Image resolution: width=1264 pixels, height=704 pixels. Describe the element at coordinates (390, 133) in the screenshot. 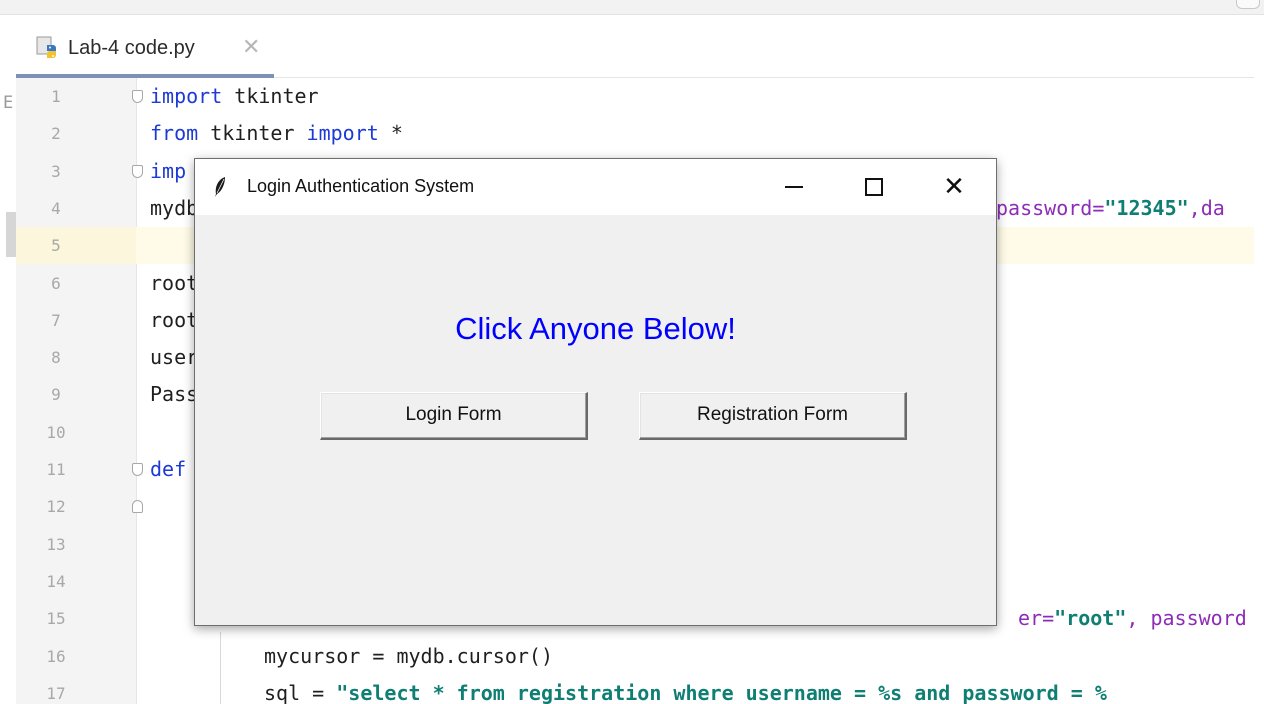

I see `code-token: *` at that location.